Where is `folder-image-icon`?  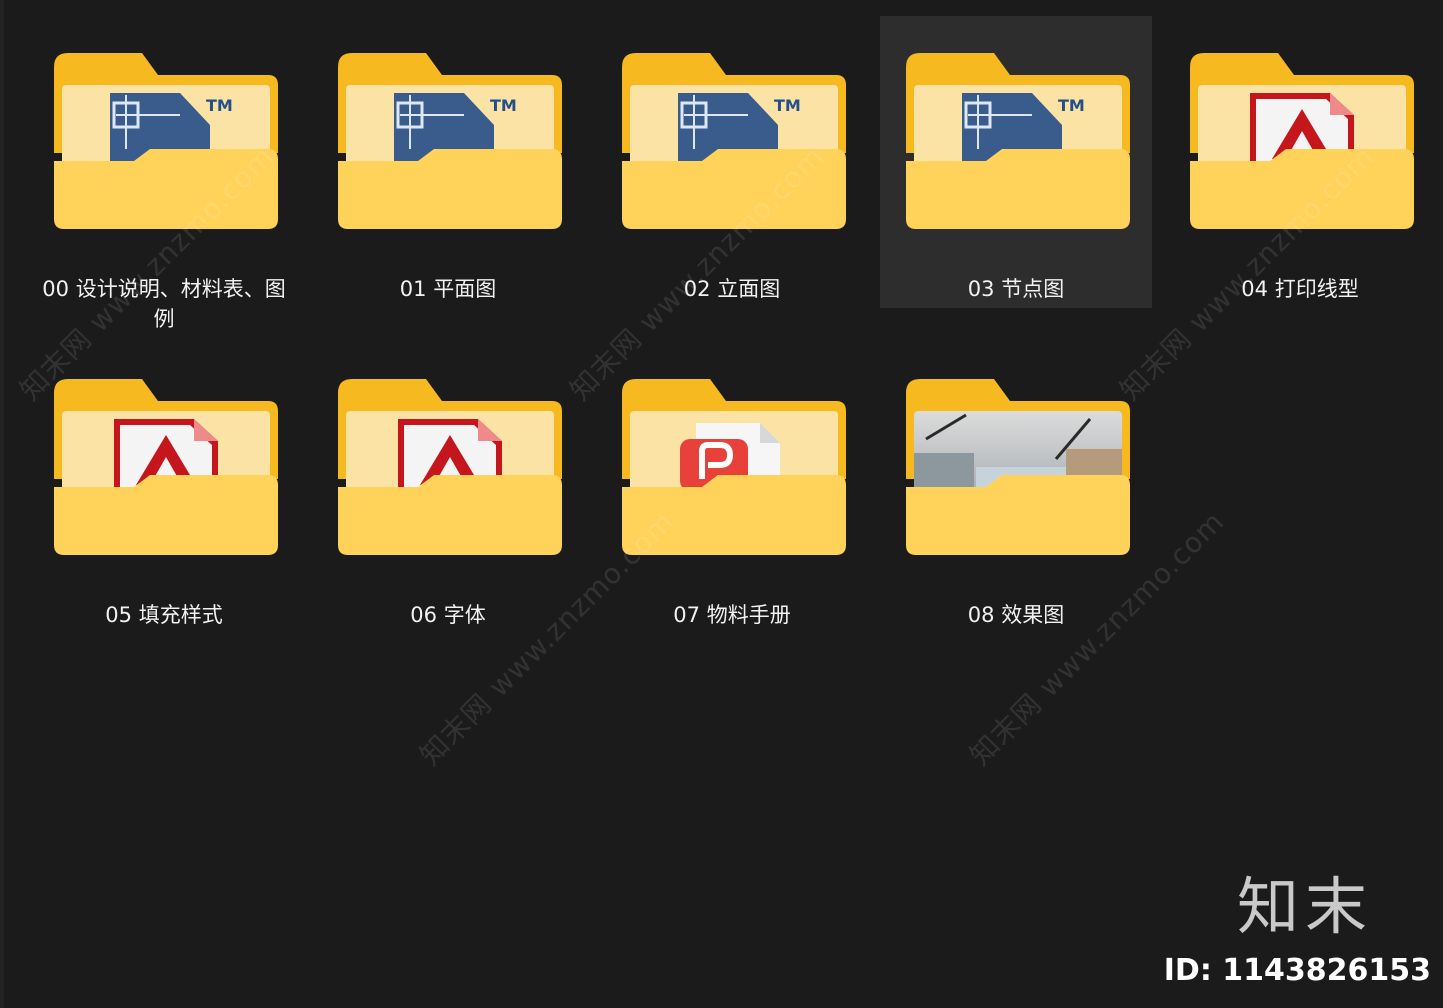 folder-image-icon is located at coordinates (1018, 467).